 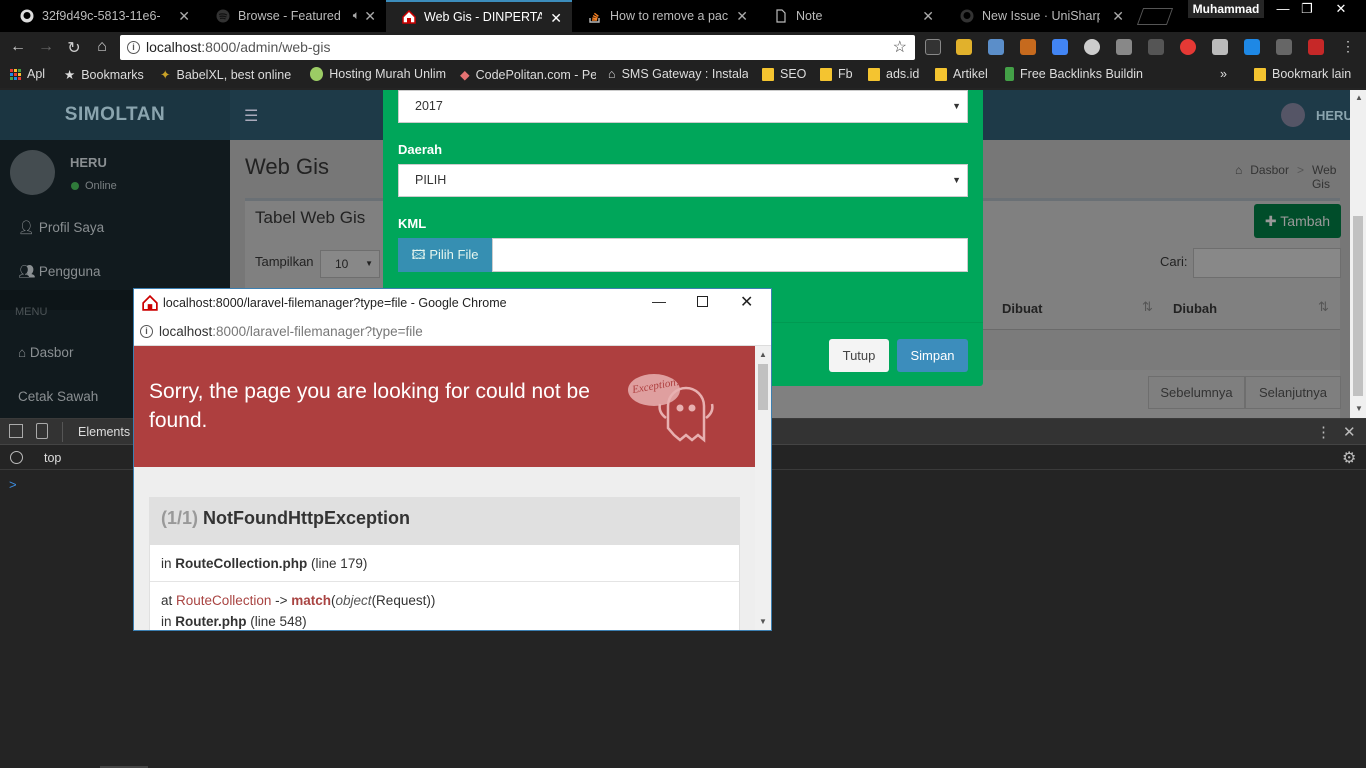 I want to click on device-icon, so click(x=42, y=431).